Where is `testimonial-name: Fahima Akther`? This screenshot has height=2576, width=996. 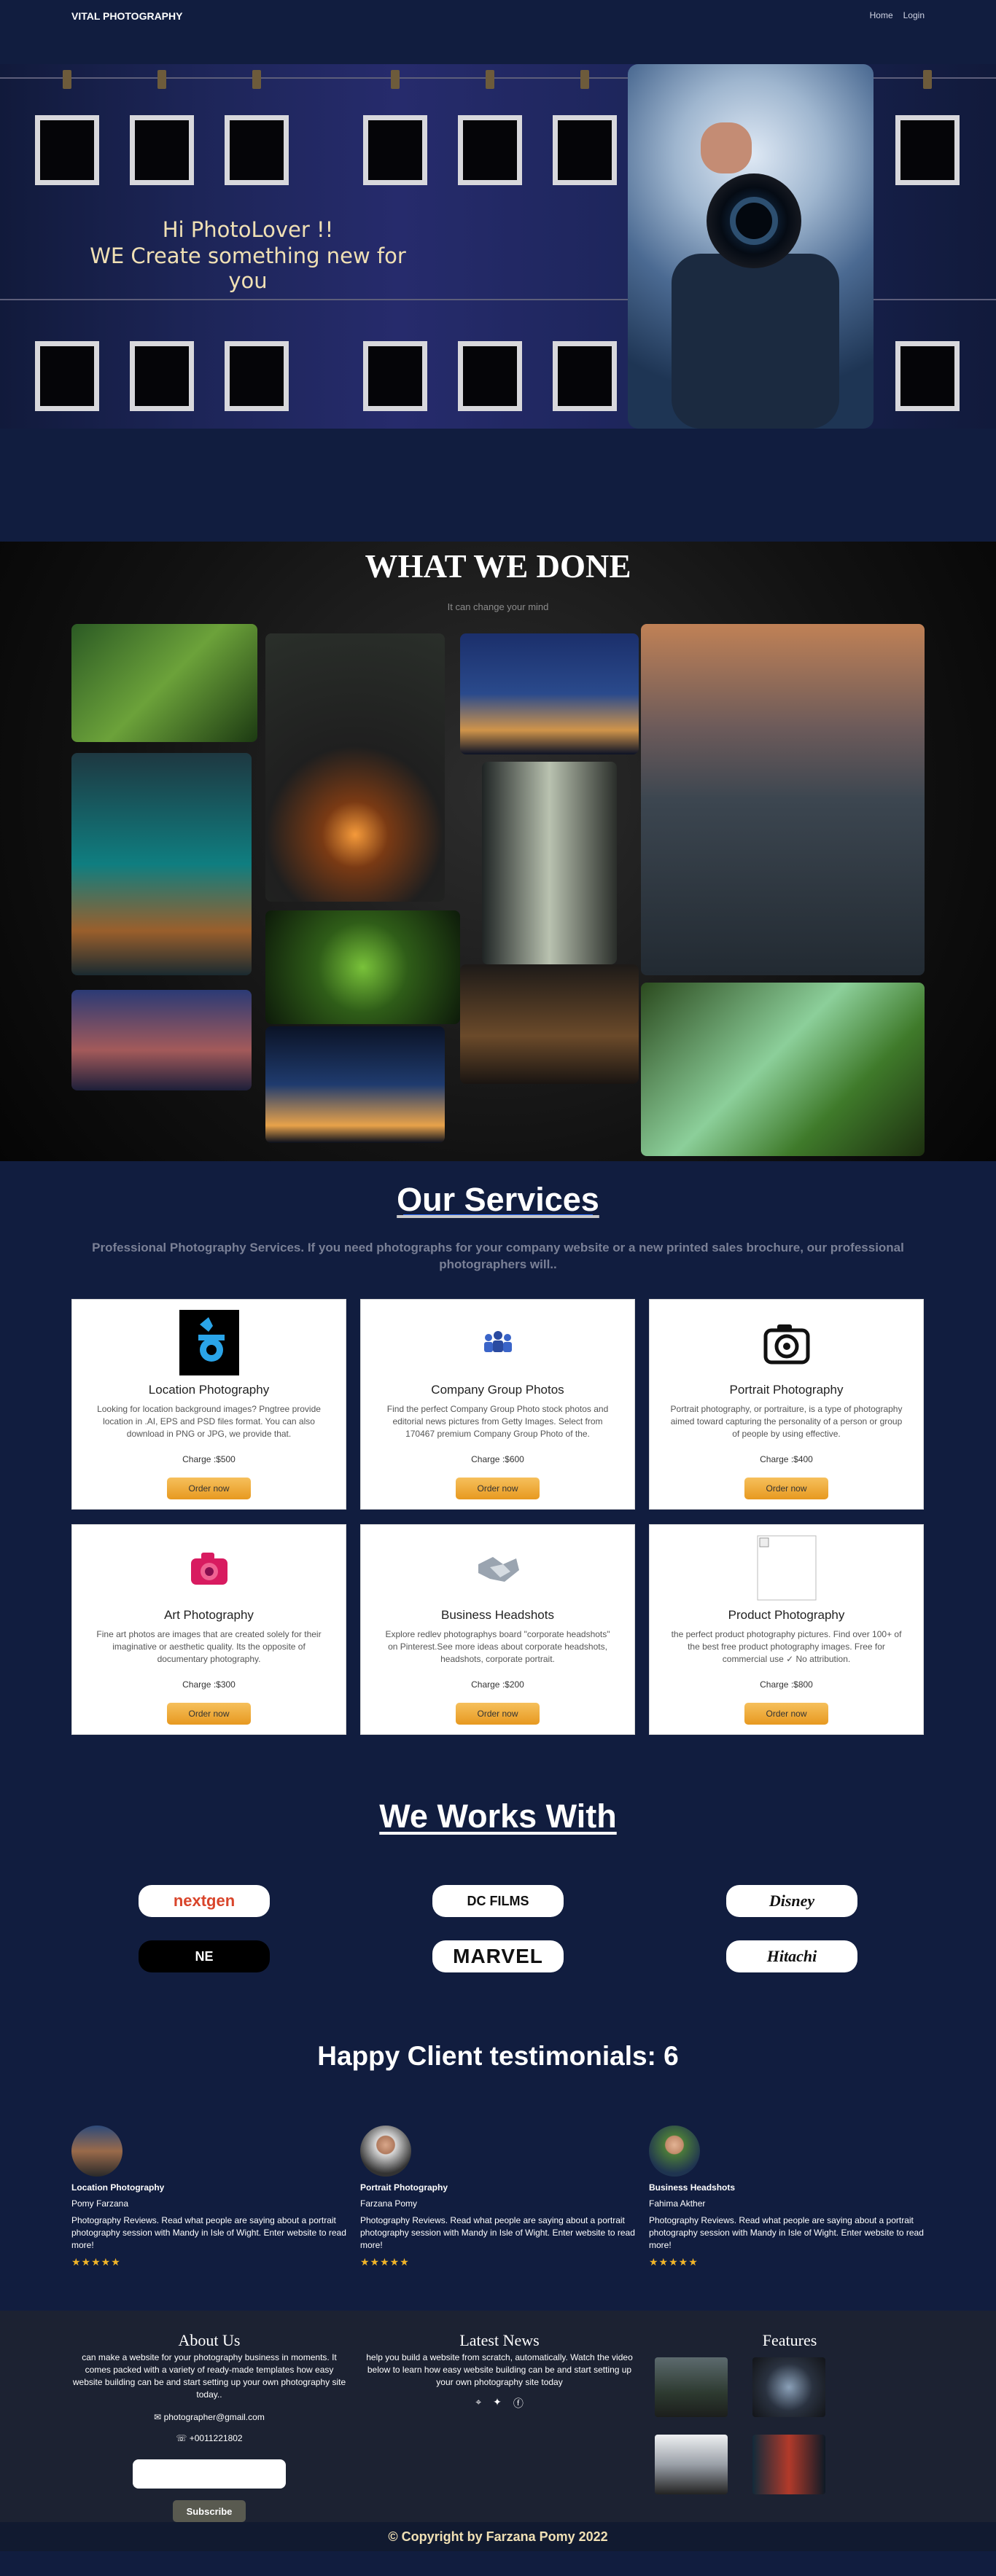 testimonial-name: Fahima Akther is located at coordinates (677, 2203).